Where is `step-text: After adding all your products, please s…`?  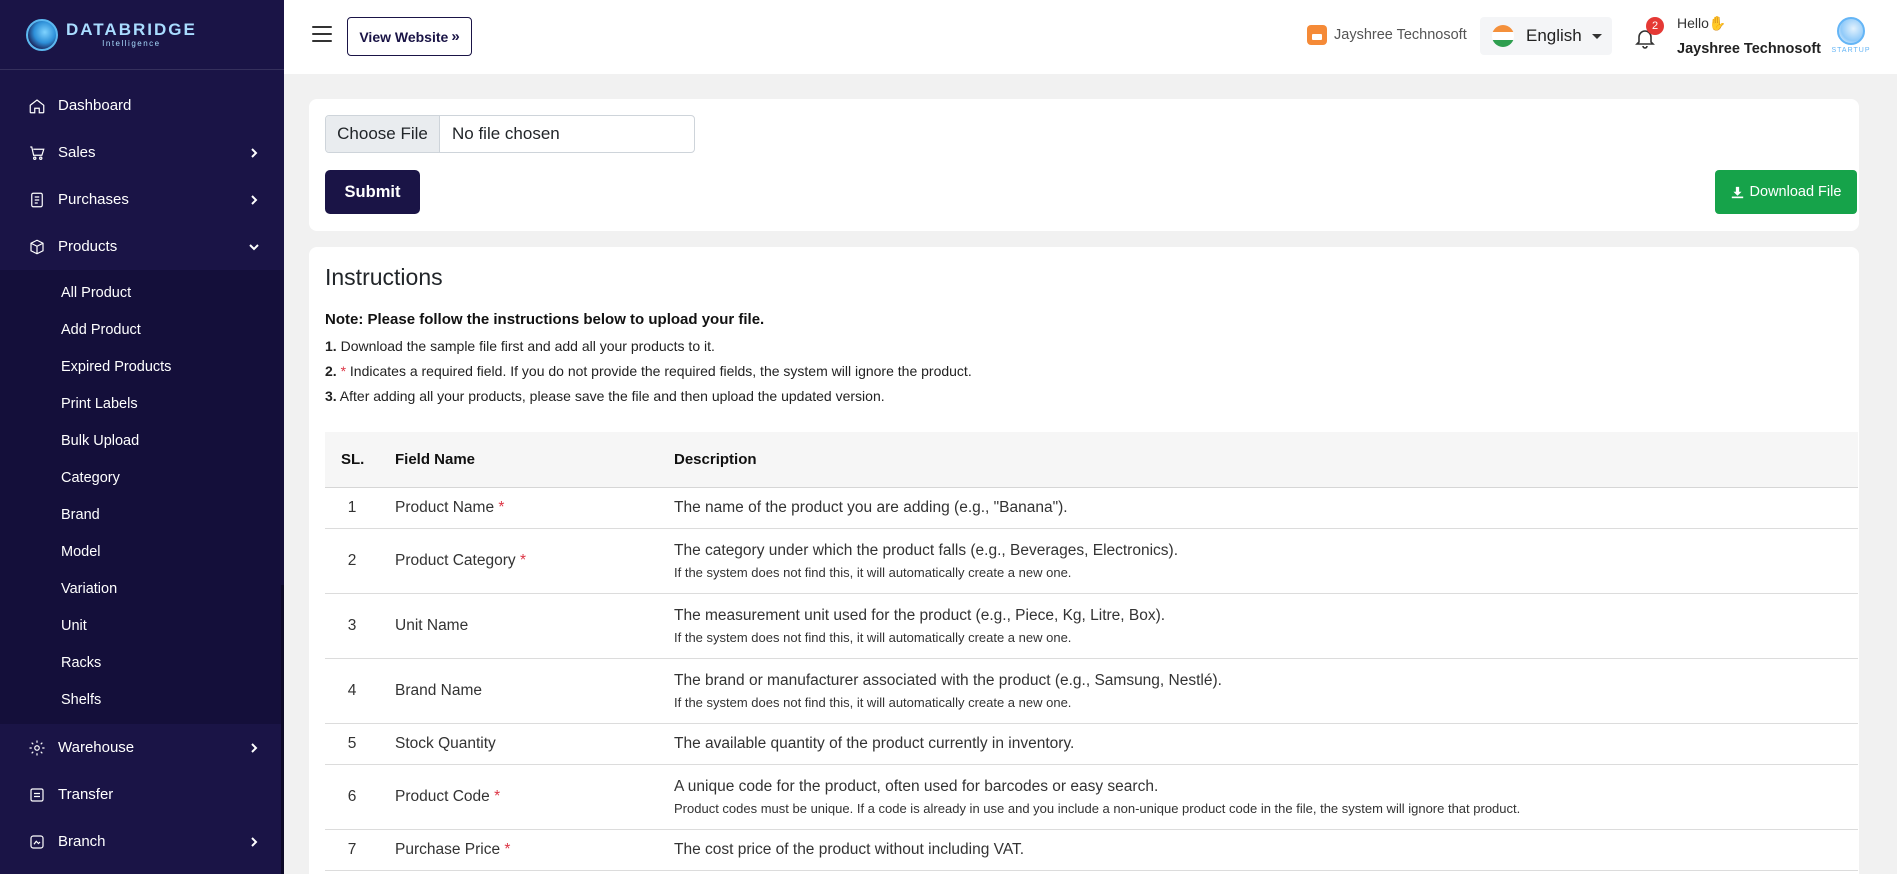 step-text: After adding all your products, please s… is located at coordinates (610, 396).